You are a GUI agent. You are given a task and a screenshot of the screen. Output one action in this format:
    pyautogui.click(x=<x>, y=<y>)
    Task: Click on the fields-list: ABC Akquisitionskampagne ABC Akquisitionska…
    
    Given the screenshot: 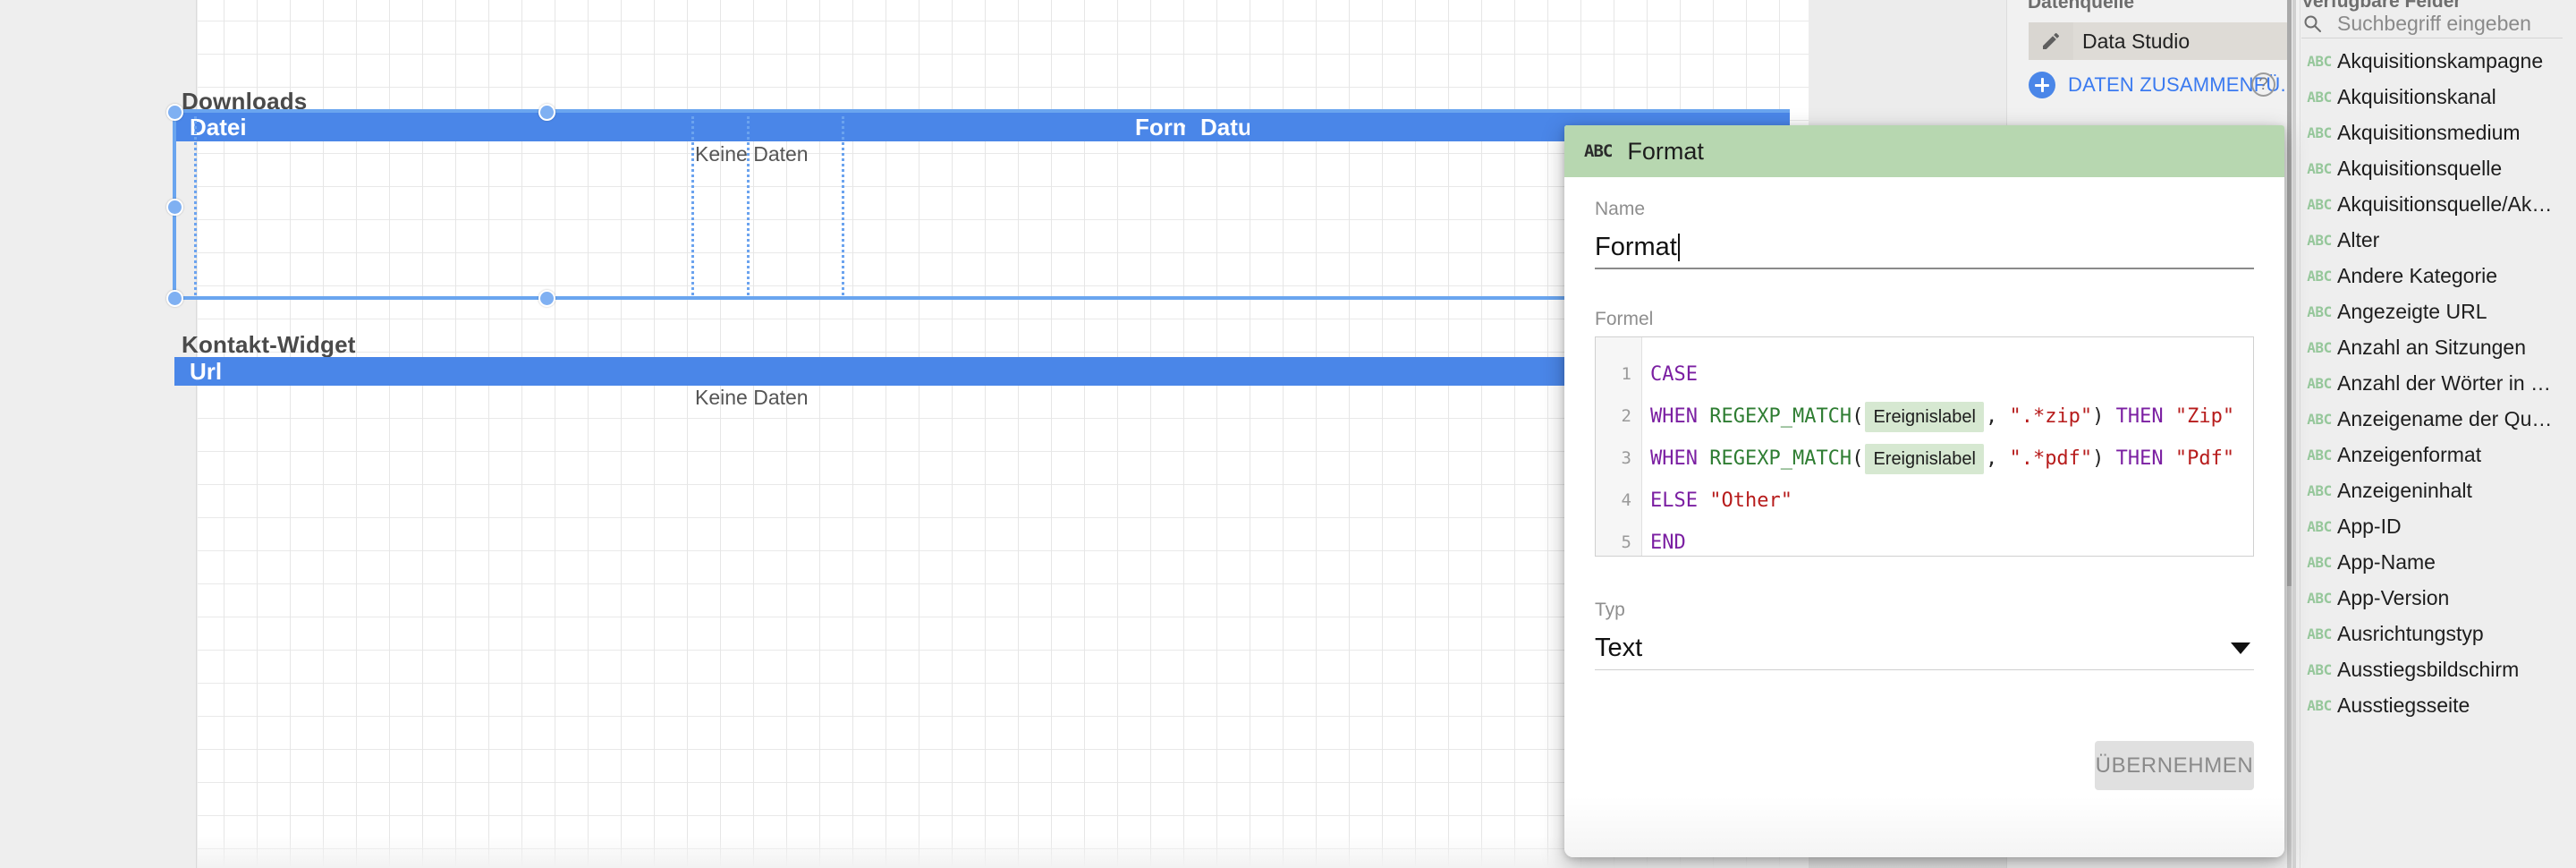 What is the action you would take?
    pyautogui.click(x=2438, y=383)
    